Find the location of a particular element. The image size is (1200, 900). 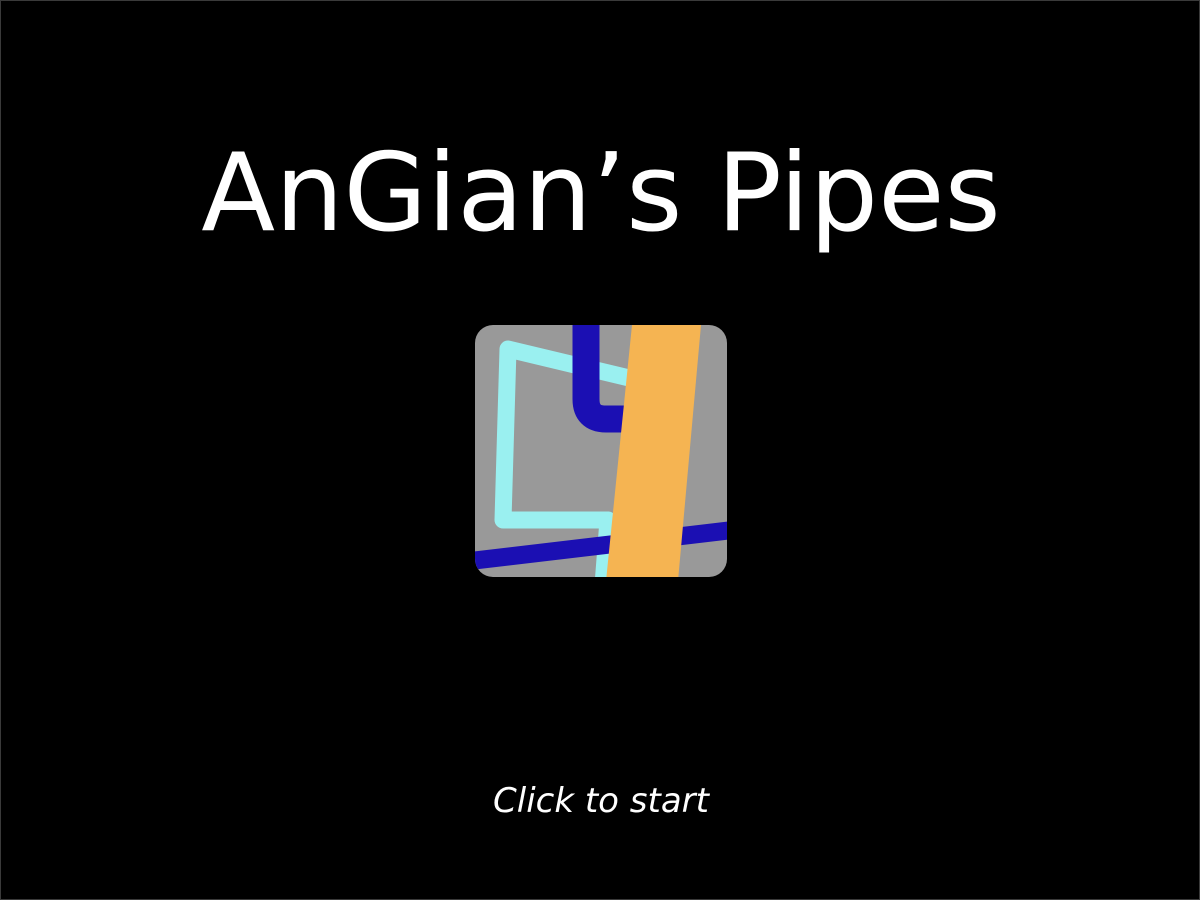

pipes-logo-icon is located at coordinates (601, 451).